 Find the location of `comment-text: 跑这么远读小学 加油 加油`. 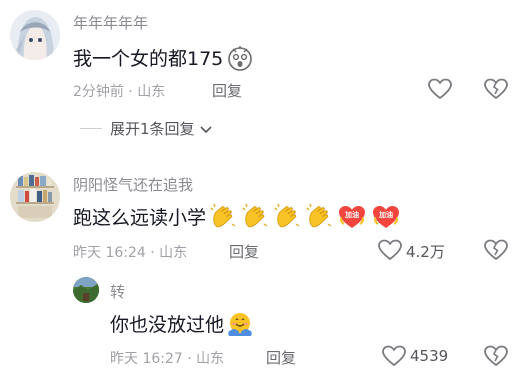

comment-text: 跑这么远读小学 加油 加油 is located at coordinates (236, 216).